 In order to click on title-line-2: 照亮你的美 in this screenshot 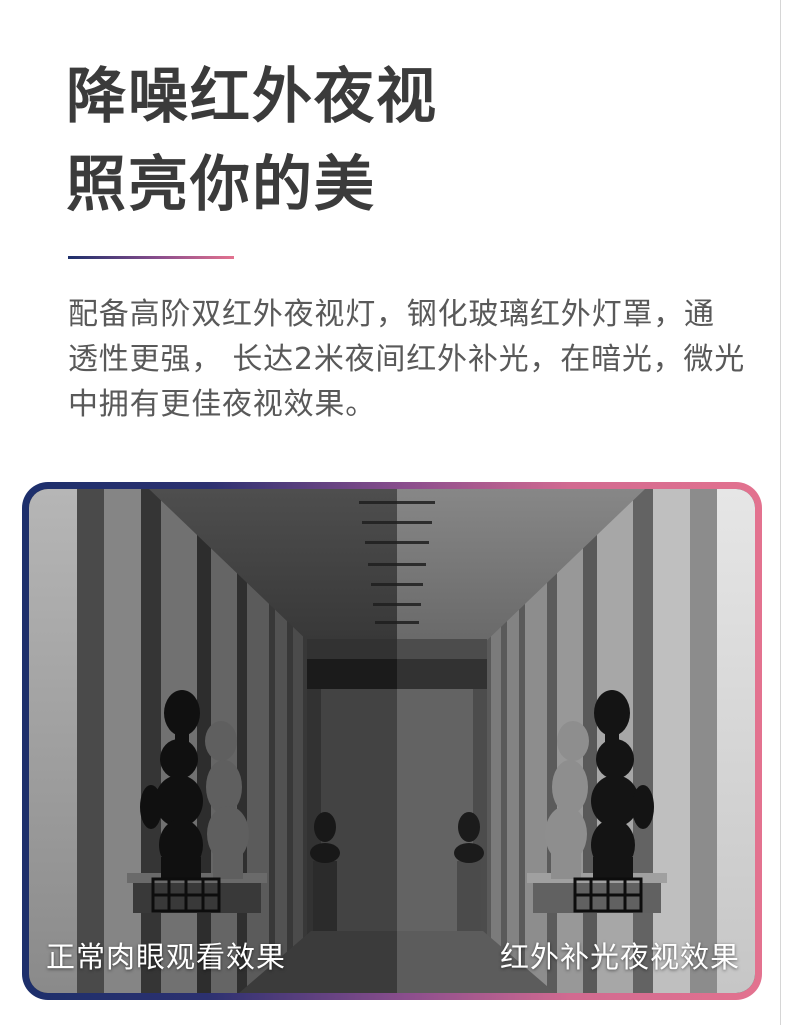, I will do `click(221, 185)`.